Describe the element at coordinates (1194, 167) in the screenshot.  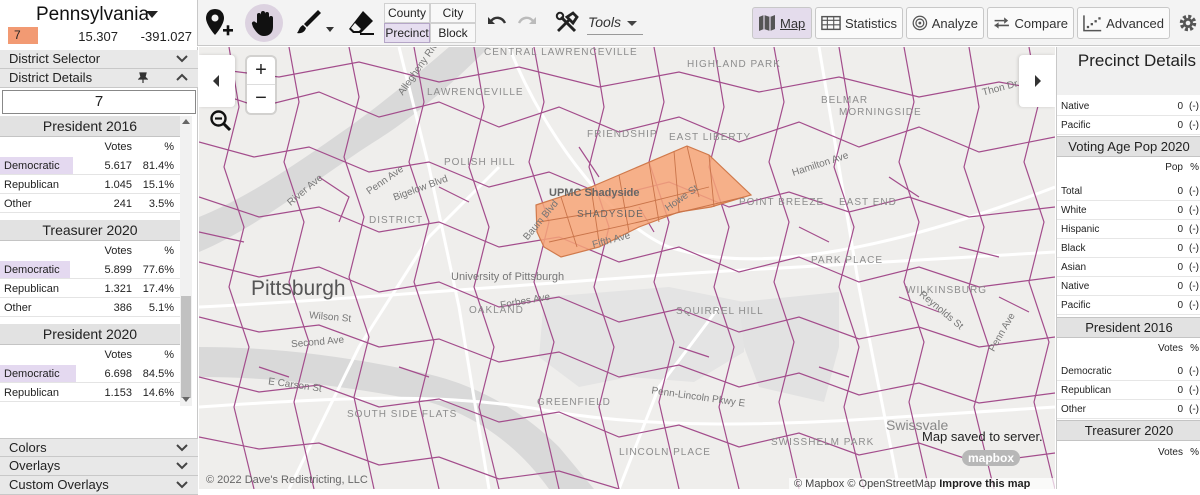
I see `pct-header: %` at that location.